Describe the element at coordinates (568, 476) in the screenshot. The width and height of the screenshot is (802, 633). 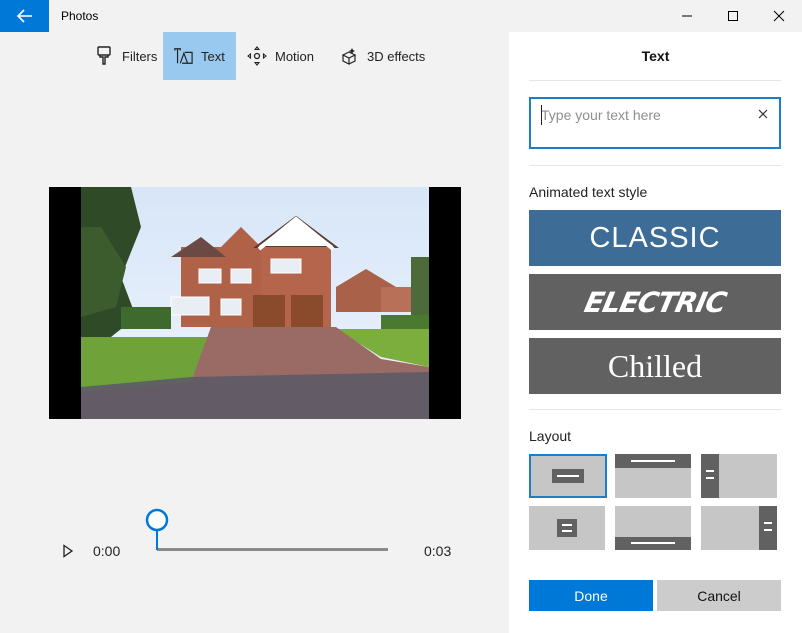
I see `layout-center` at that location.